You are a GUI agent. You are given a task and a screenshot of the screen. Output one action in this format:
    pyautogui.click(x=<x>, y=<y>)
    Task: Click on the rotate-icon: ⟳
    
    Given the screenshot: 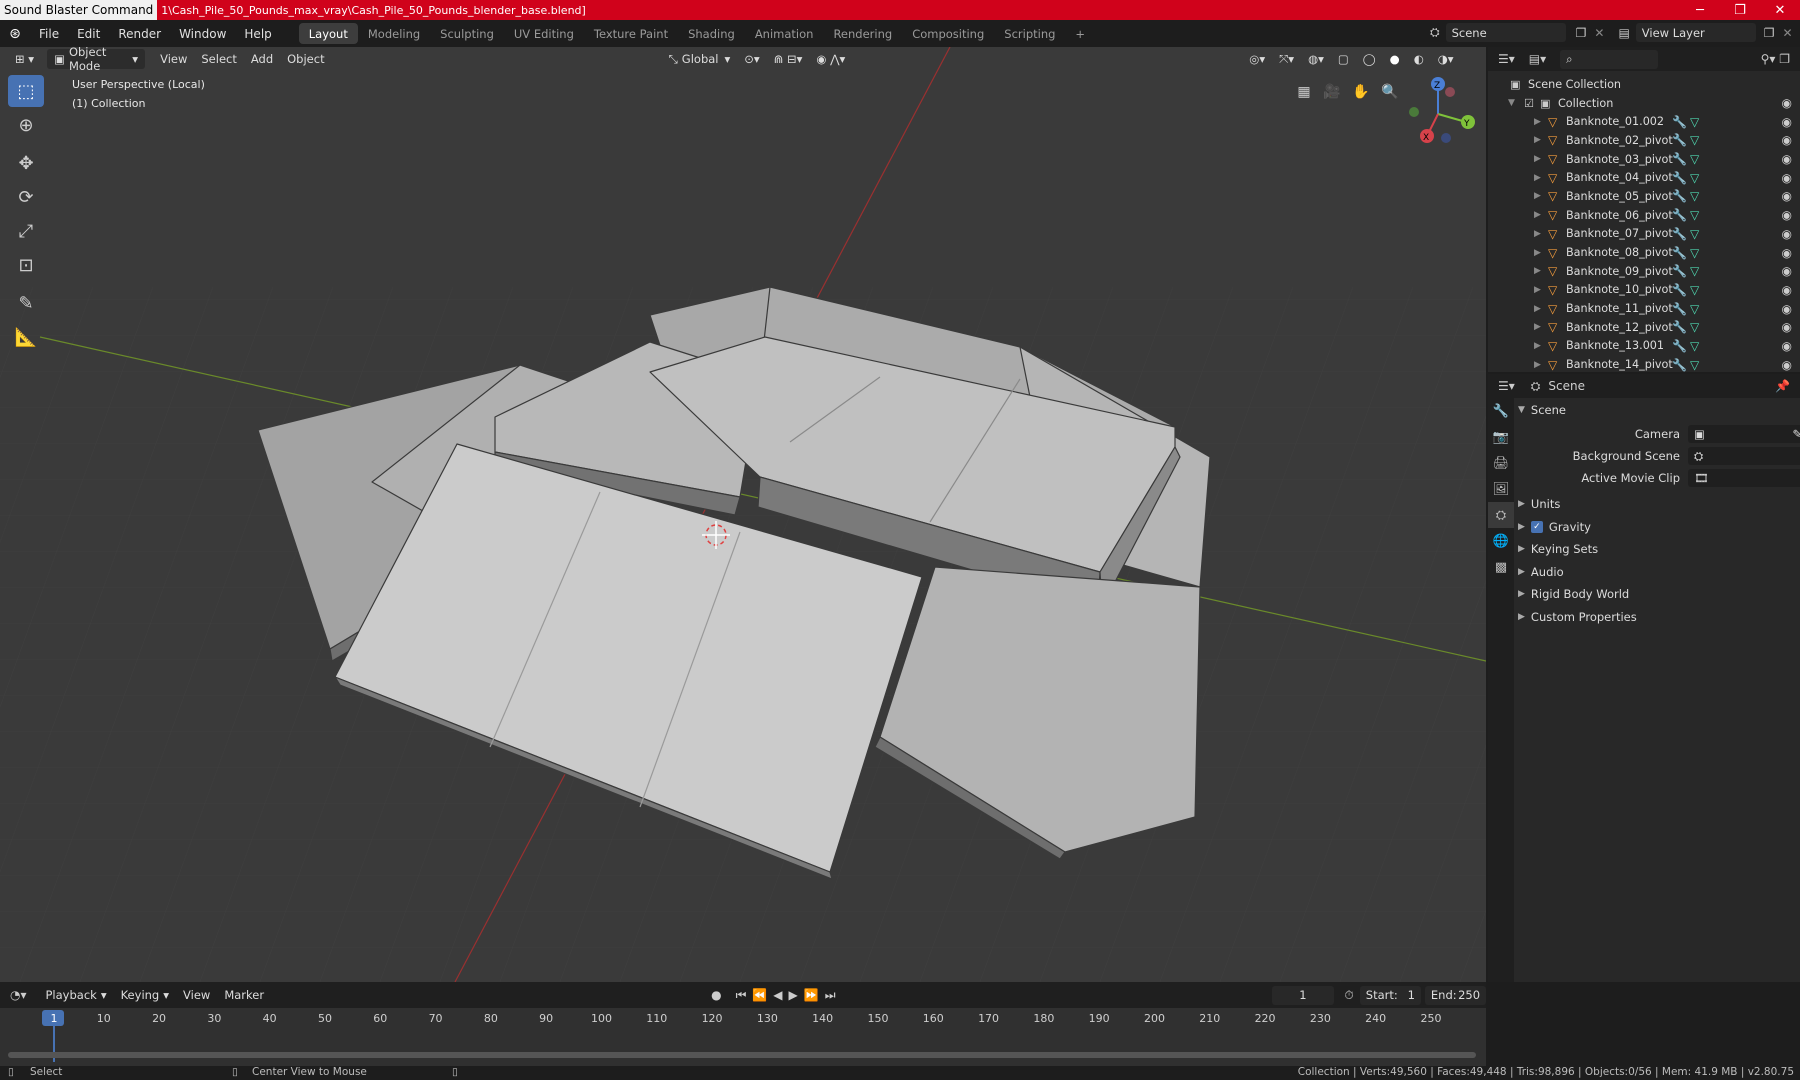 What is the action you would take?
    pyautogui.click(x=26, y=197)
    